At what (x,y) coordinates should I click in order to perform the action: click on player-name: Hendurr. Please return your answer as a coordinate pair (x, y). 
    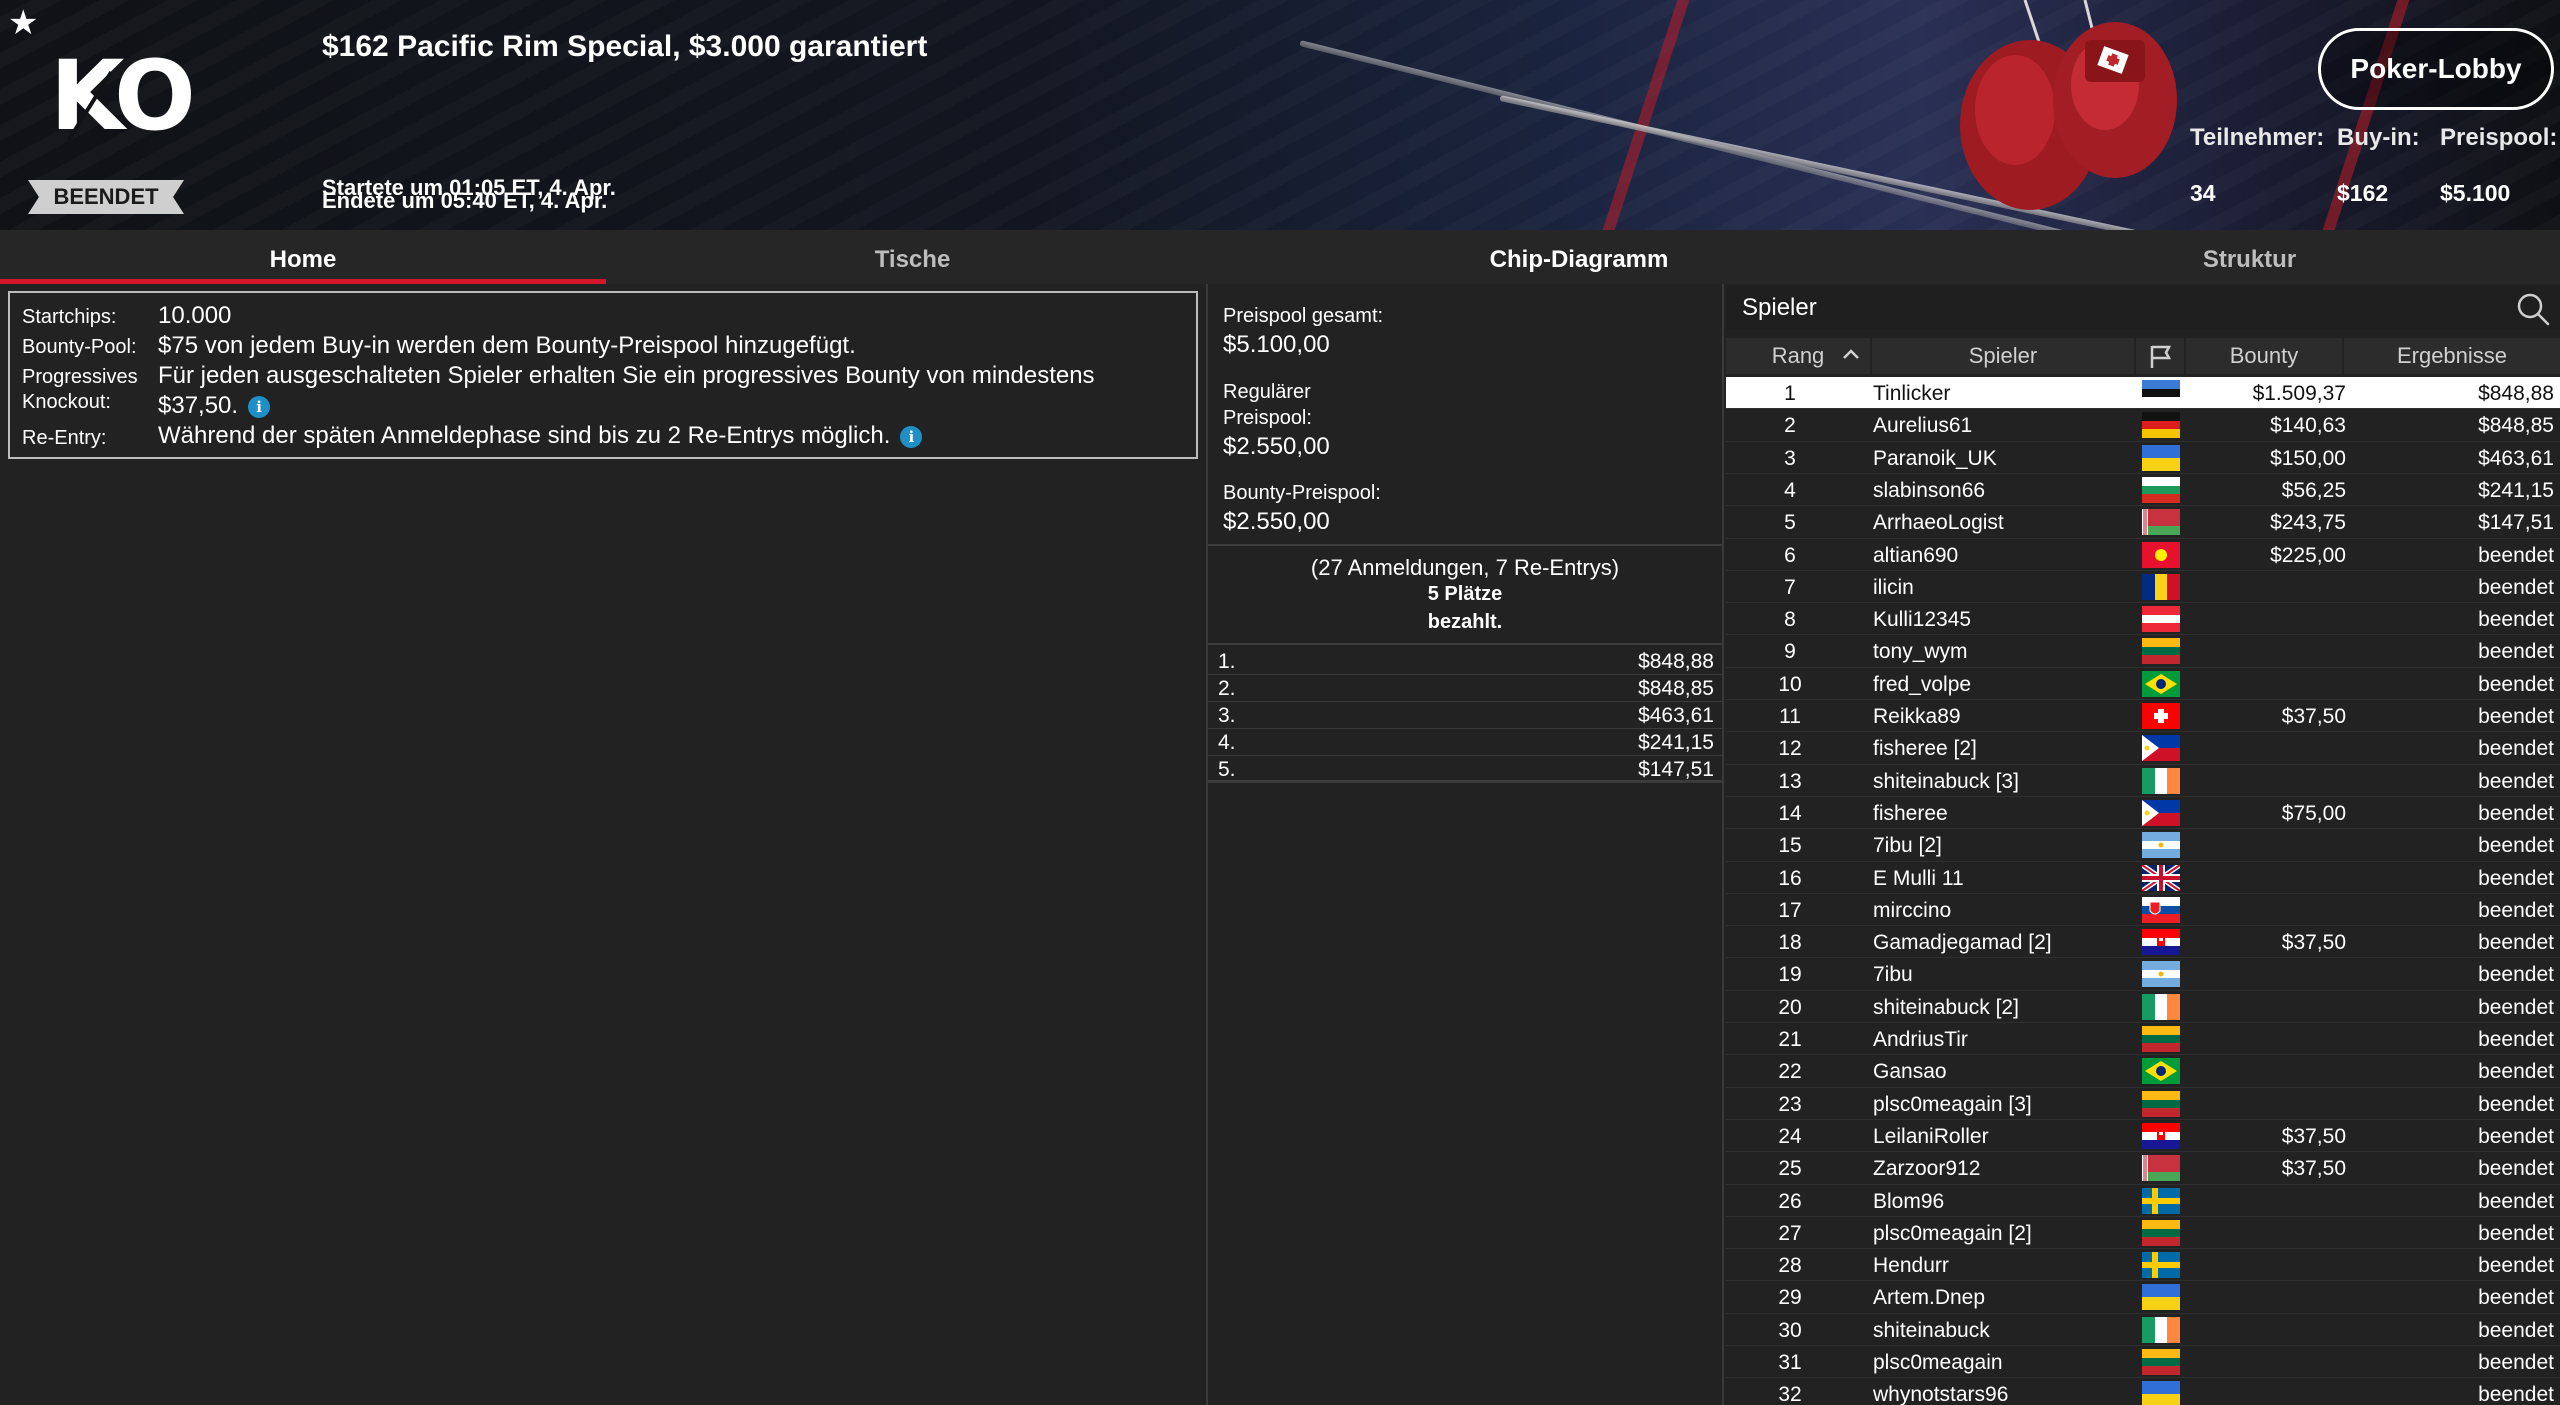
    Looking at the image, I should click on (1911, 1266).